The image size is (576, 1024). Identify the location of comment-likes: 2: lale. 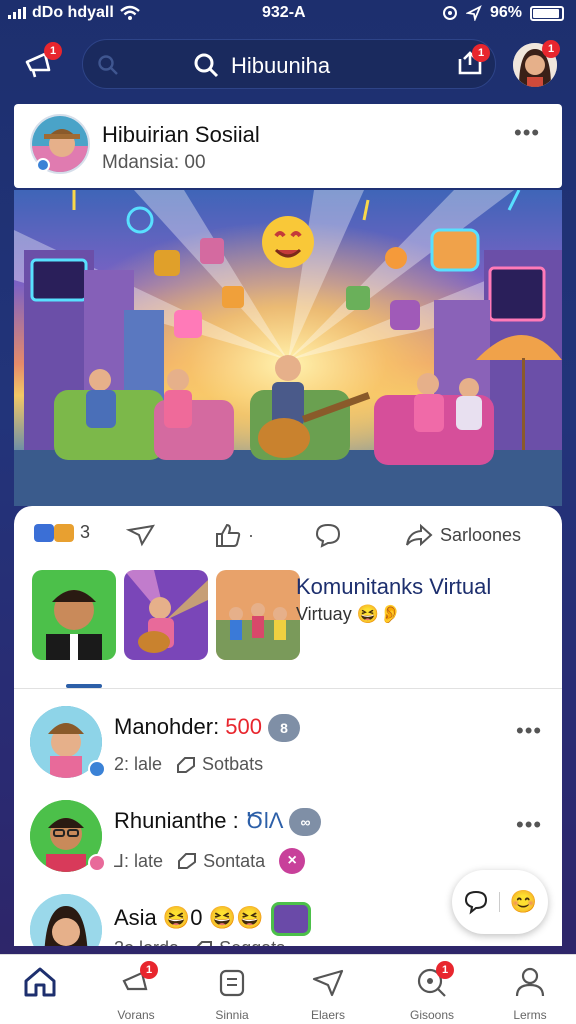
(138, 764).